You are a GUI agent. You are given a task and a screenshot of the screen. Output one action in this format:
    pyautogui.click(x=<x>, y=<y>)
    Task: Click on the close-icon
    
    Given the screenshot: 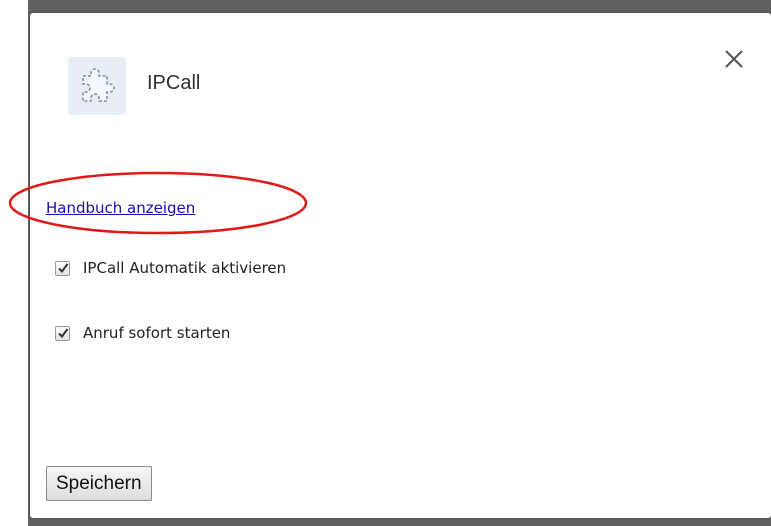 What is the action you would take?
    pyautogui.click(x=734, y=59)
    